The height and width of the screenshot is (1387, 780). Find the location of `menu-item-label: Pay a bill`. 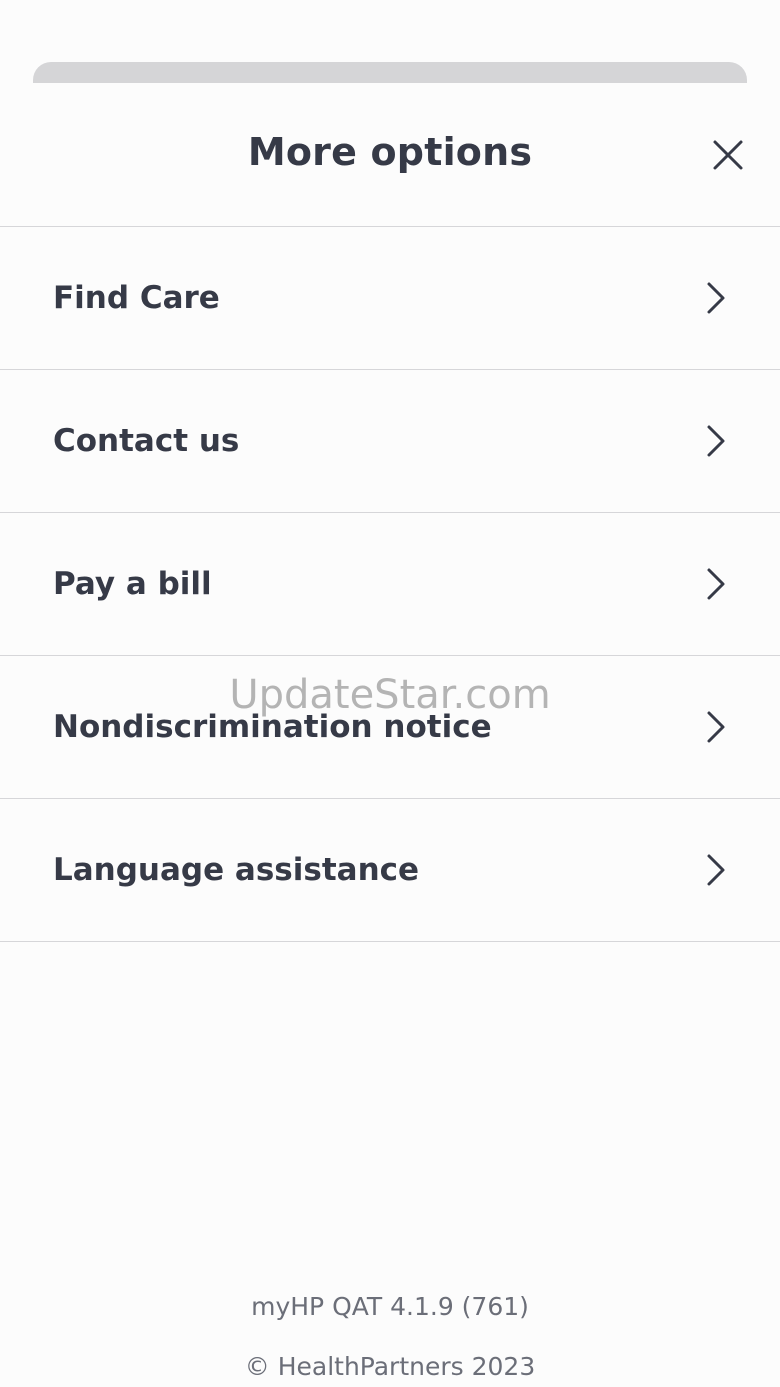

menu-item-label: Pay a bill is located at coordinates (132, 584).